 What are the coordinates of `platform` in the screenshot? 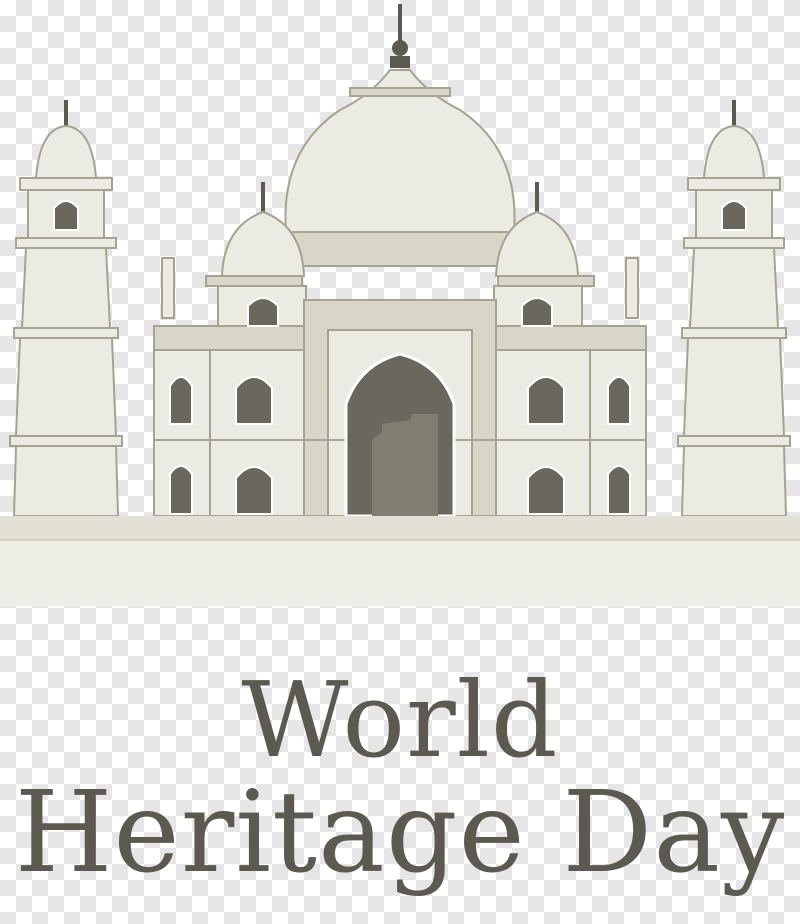 It's located at (400, 561).